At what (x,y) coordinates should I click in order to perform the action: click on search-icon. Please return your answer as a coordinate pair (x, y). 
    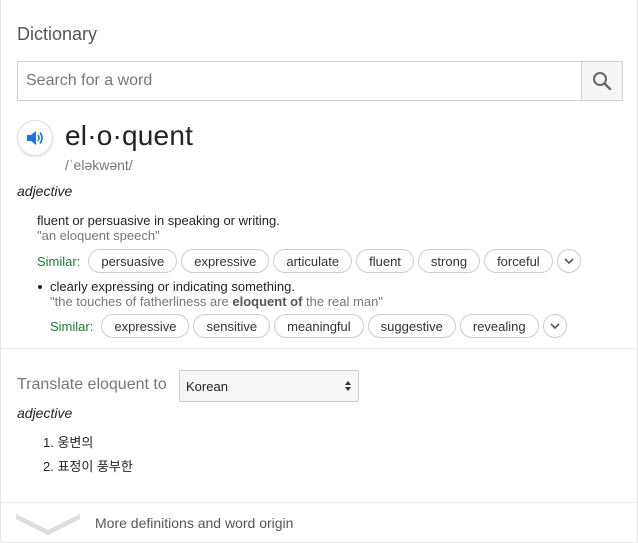
    Looking at the image, I should click on (602, 81).